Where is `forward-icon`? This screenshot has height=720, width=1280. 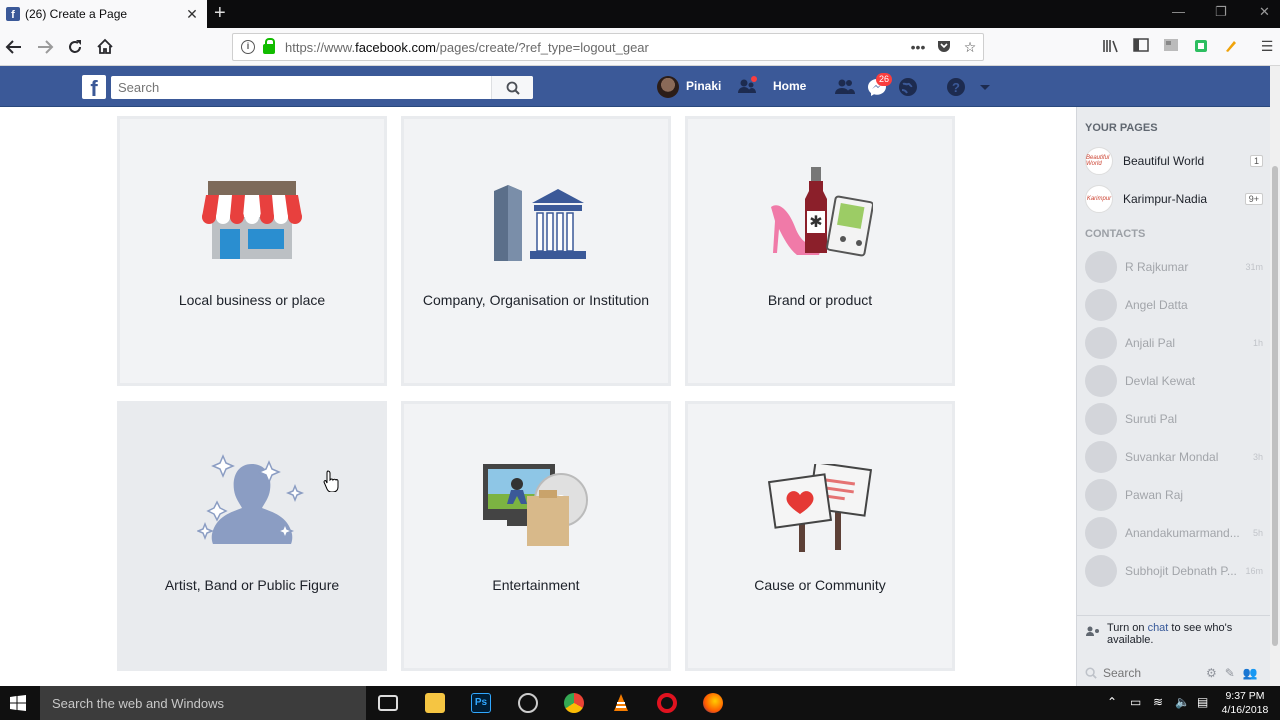
forward-icon is located at coordinates (45, 47).